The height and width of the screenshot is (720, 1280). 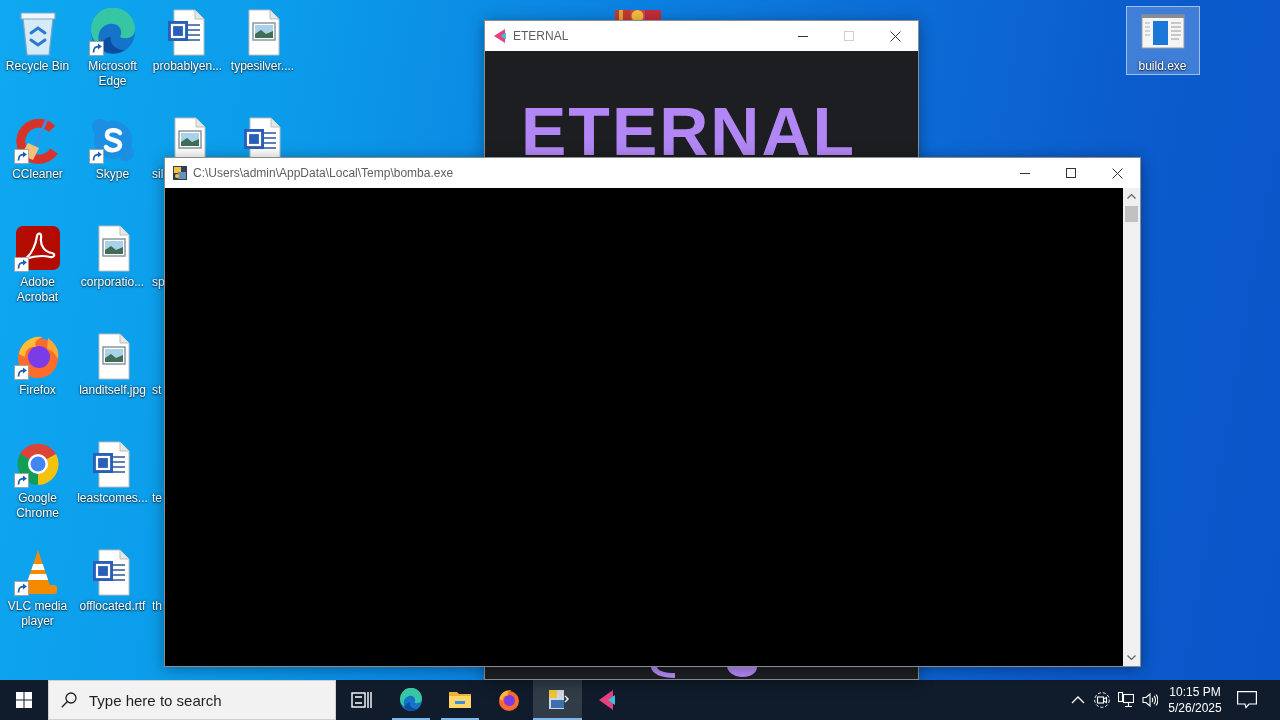 I want to click on desktop-icon: Skype, so click(x=112, y=148).